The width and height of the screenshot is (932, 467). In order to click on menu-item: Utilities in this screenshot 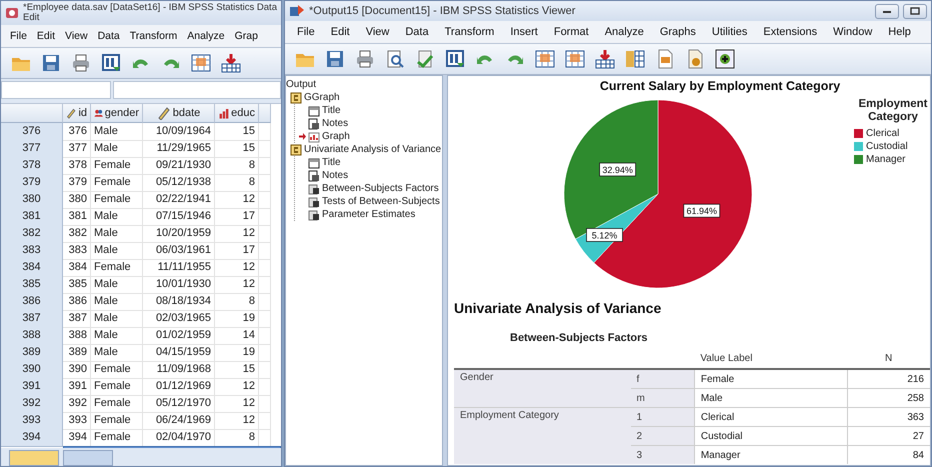, I will do `click(730, 32)`.